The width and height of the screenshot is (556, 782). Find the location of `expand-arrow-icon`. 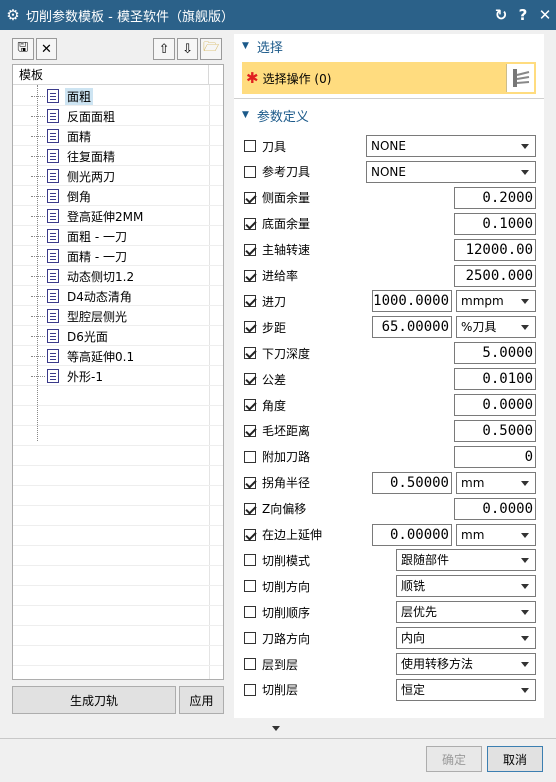

expand-arrow-icon is located at coordinates (277, 729).